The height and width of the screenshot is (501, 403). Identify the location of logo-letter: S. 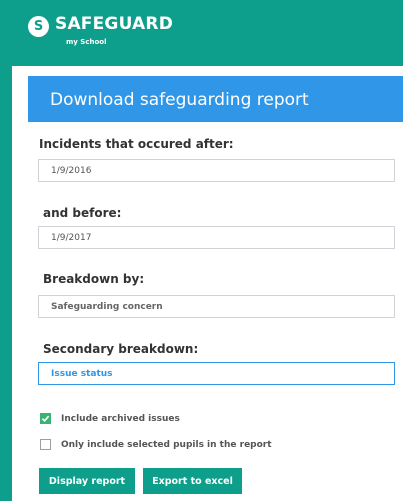
(38, 26).